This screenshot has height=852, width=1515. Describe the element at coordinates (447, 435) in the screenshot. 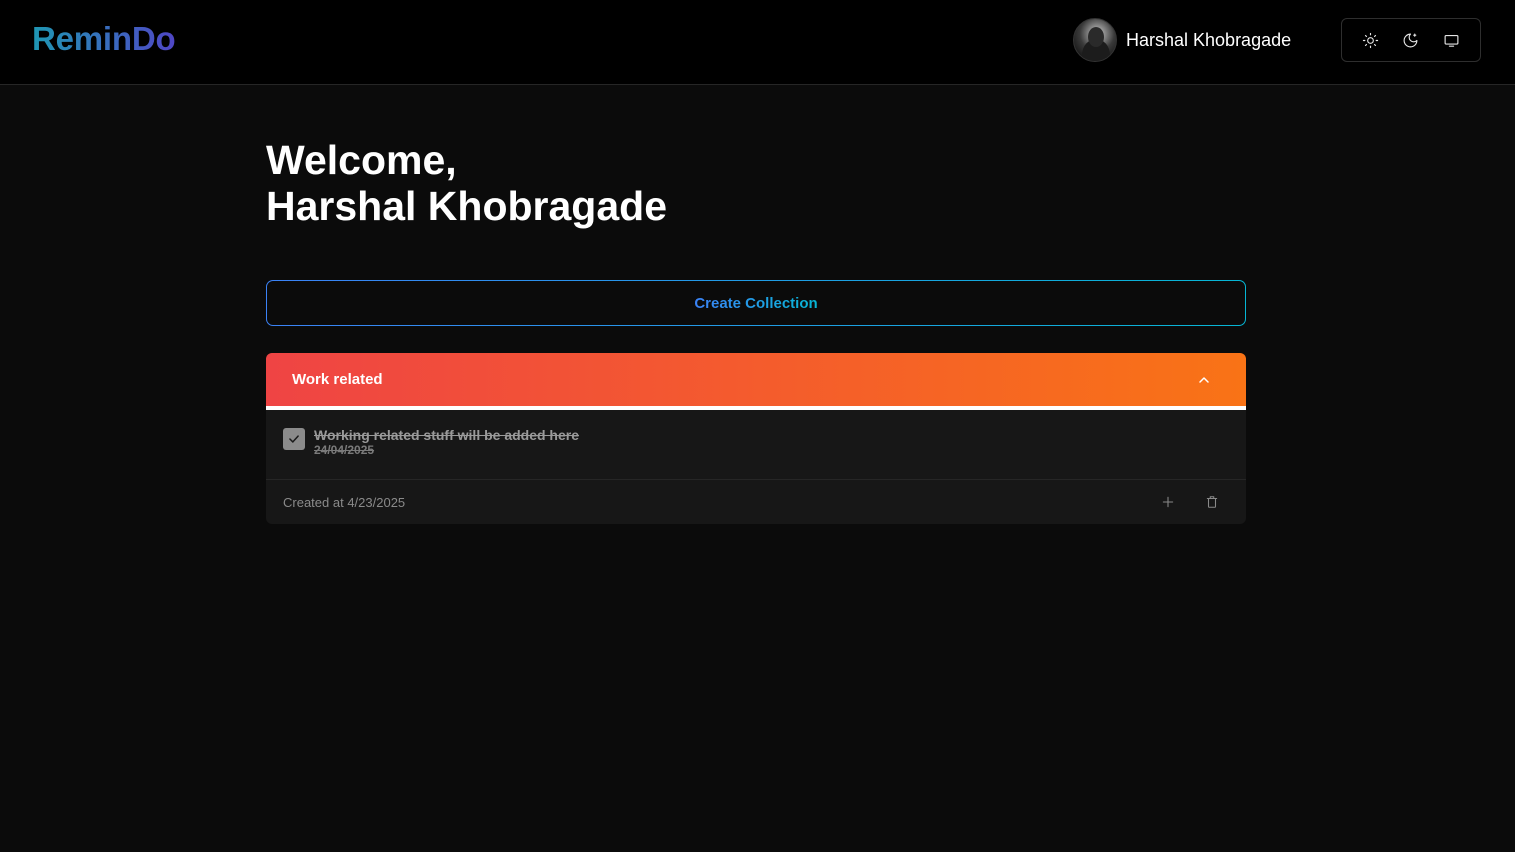

I see `task-title: Working related stuff will be added here` at that location.